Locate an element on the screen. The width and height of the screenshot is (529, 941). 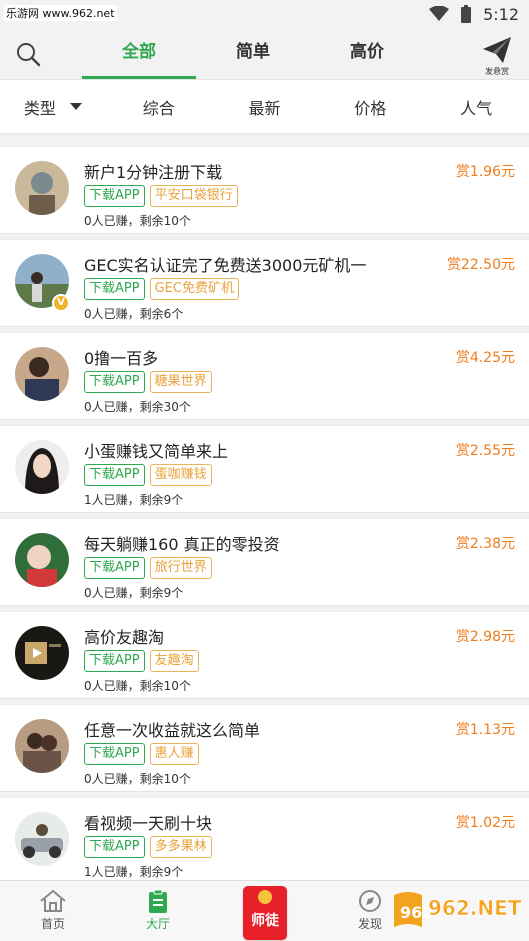
clipboard-icon is located at coordinates (158, 901).